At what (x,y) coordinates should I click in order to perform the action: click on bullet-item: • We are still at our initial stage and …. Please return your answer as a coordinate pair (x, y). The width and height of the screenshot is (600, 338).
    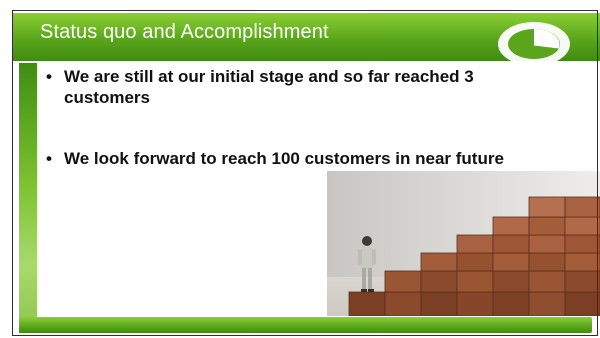
    Looking at the image, I should click on (296, 87).